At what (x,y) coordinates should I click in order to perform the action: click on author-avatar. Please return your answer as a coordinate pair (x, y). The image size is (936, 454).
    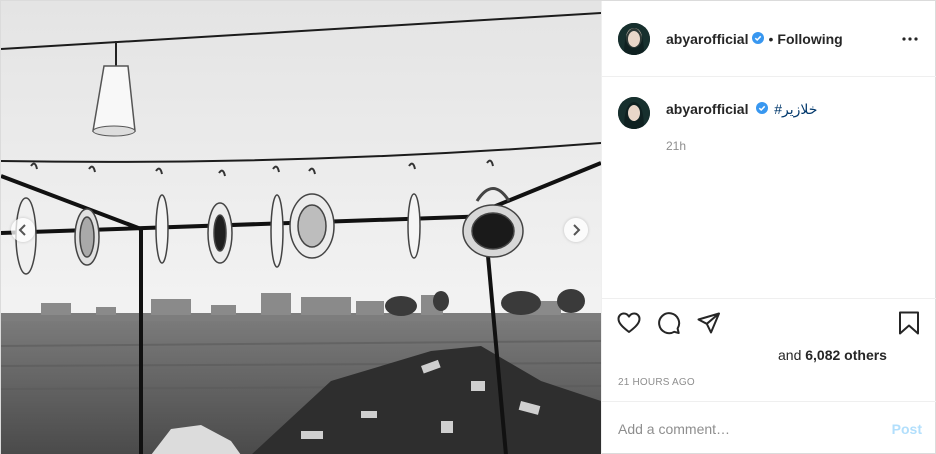
    Looking at the image, I should click on (634, 38).